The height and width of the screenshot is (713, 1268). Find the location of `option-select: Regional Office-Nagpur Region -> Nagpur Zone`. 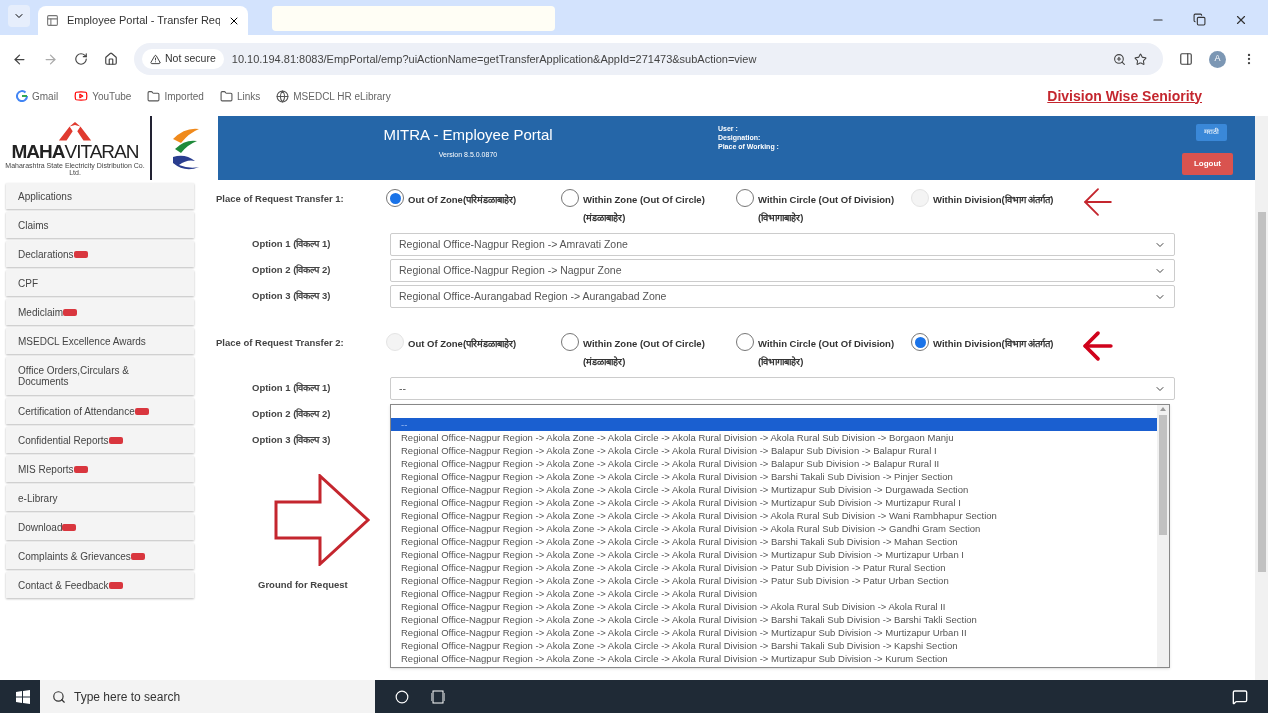

option-select: Regional Office-Nagpur Region -> Nagpur Zone is located at coordinates (782, 270).